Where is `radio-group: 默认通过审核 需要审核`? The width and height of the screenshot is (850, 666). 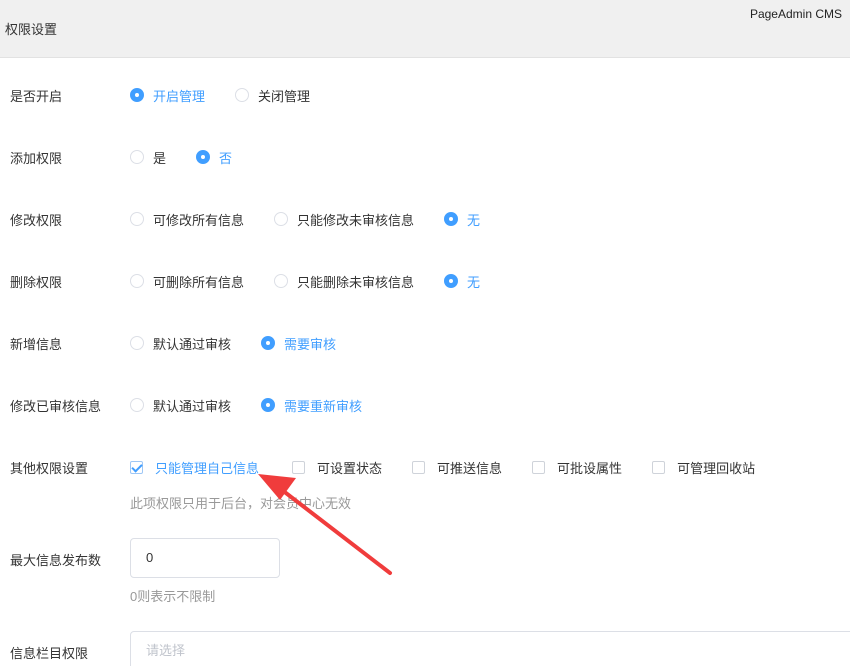 radio-group: 默认通过审核 需要审核 is located at coordinates (248, 343).